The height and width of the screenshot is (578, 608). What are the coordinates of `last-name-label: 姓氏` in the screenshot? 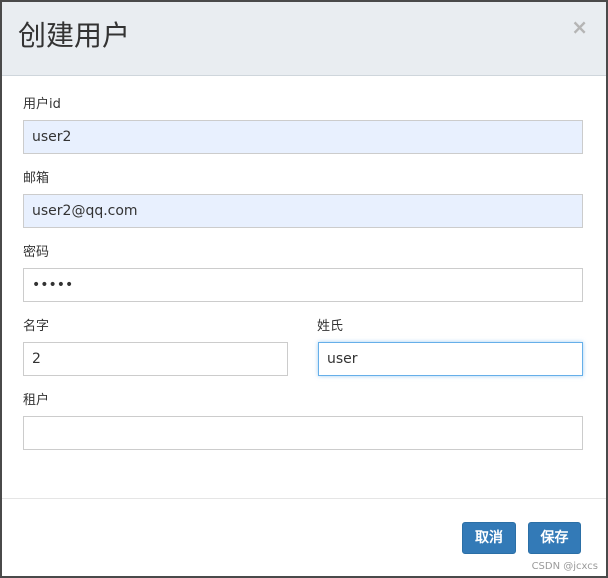 It's located at (330, 326).